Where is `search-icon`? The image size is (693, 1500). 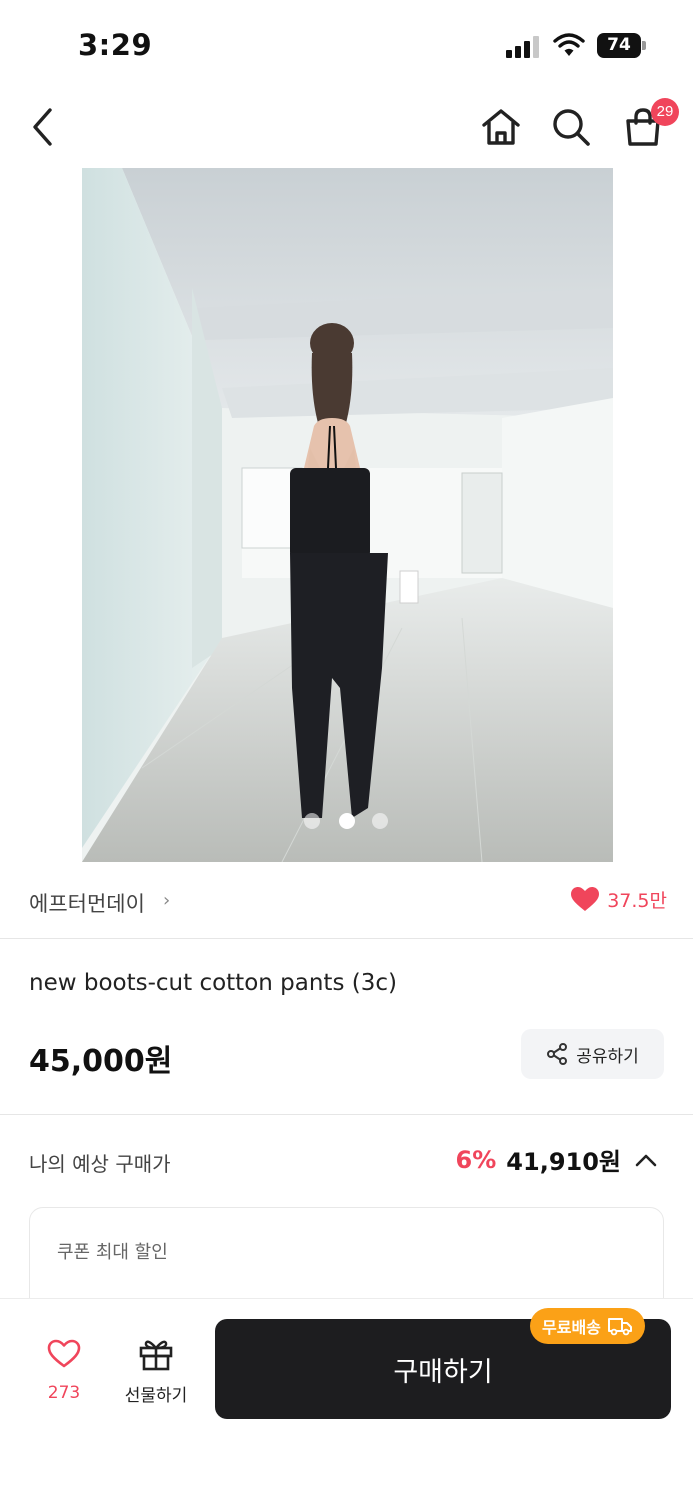 search-icon is located at coordinates (571, 127).